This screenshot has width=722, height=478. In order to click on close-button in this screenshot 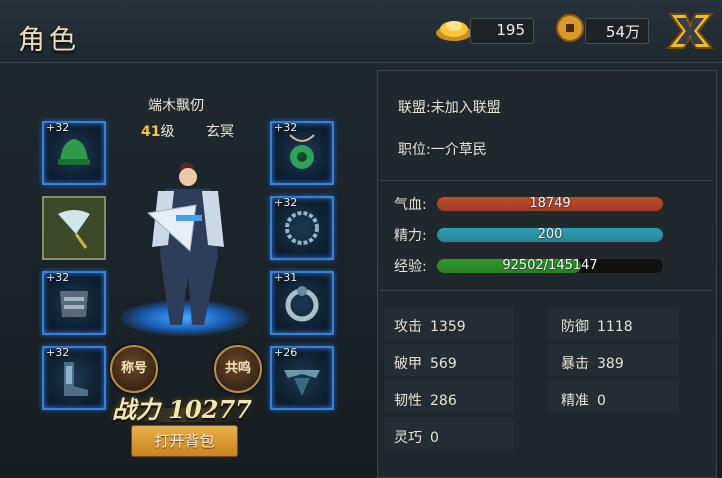, I will do `click(690, 31)`.